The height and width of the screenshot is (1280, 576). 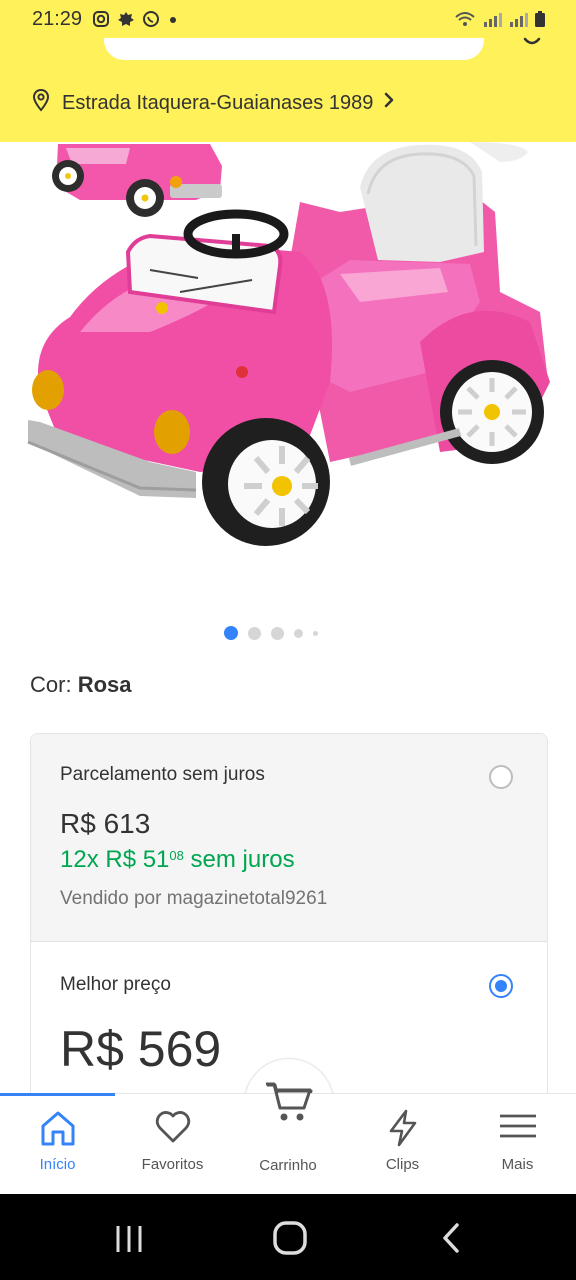 What do you see at coordinates (193, 899) in the screenshot?
I see `seller-label: Vendido por magazinetotal9261` at bounding box center [193, 899].